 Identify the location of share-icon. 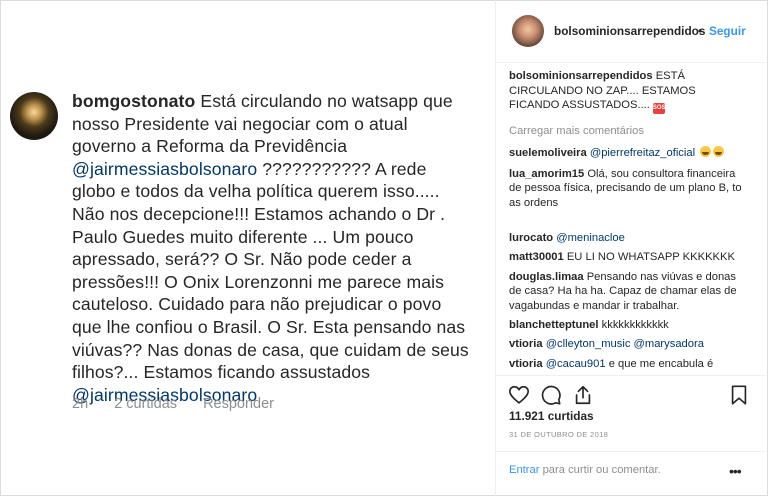
(583, 395).